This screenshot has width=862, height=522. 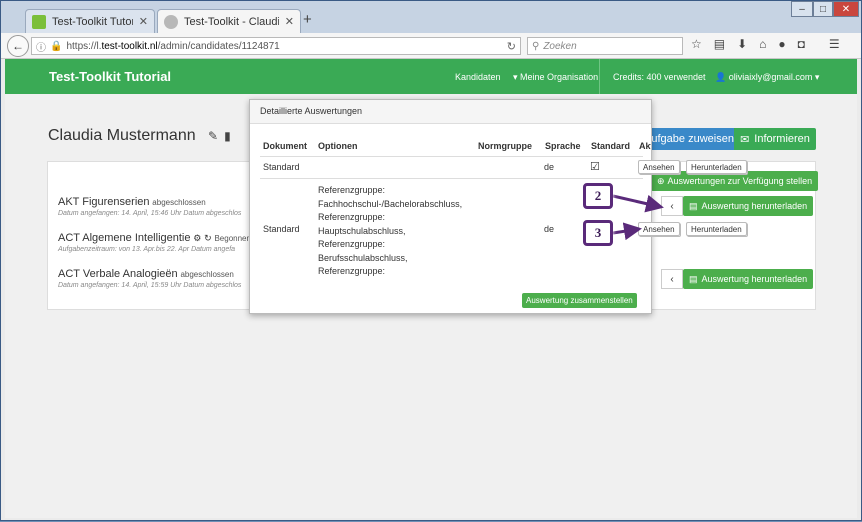 I want to click on annotation-arrows, so click(x=638, y=217).